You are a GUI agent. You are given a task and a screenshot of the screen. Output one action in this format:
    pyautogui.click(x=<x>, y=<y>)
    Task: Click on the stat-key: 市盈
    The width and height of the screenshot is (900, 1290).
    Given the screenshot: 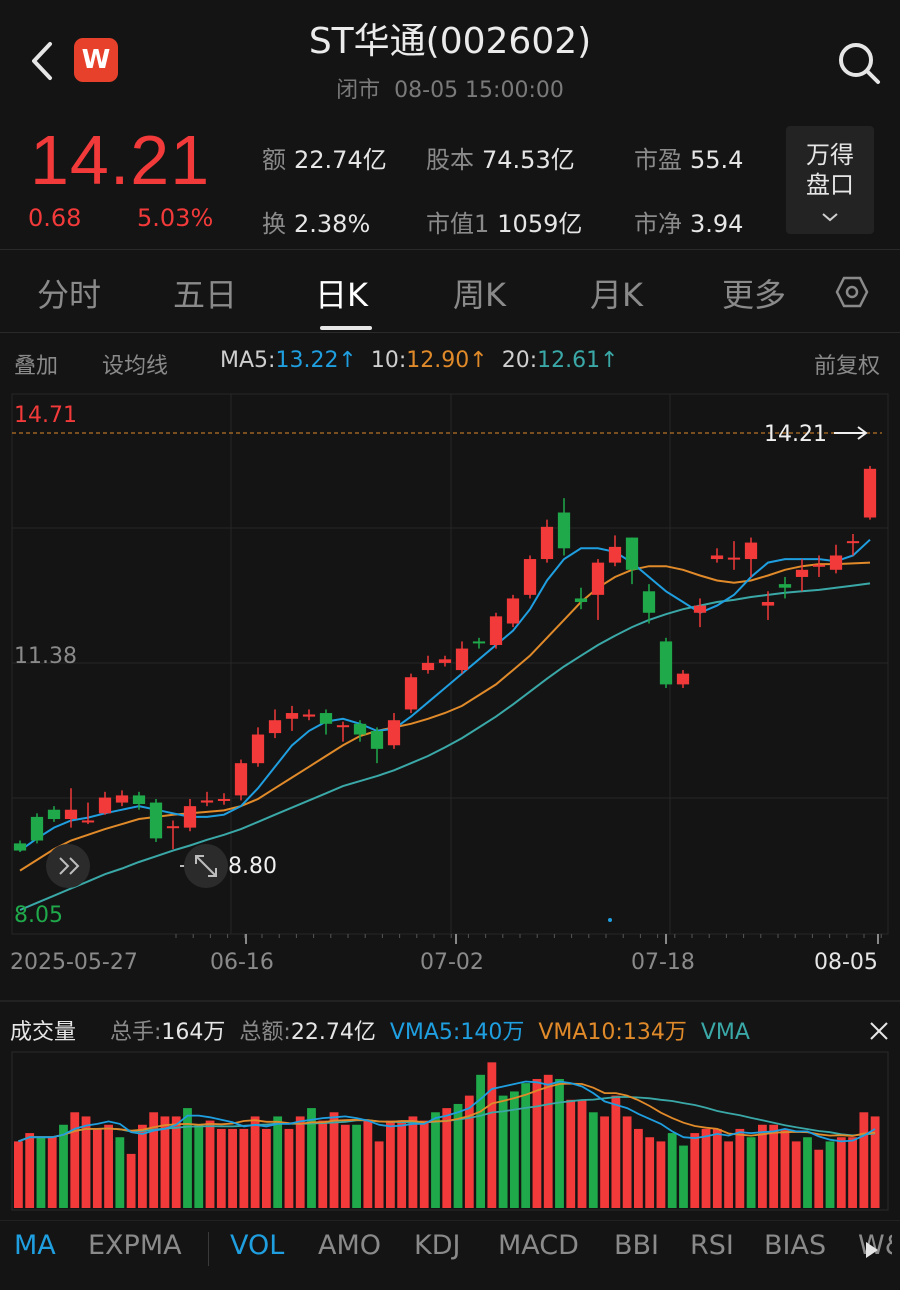 What is the action you would take?
    pyautogui.click(x=658, y=160)
    